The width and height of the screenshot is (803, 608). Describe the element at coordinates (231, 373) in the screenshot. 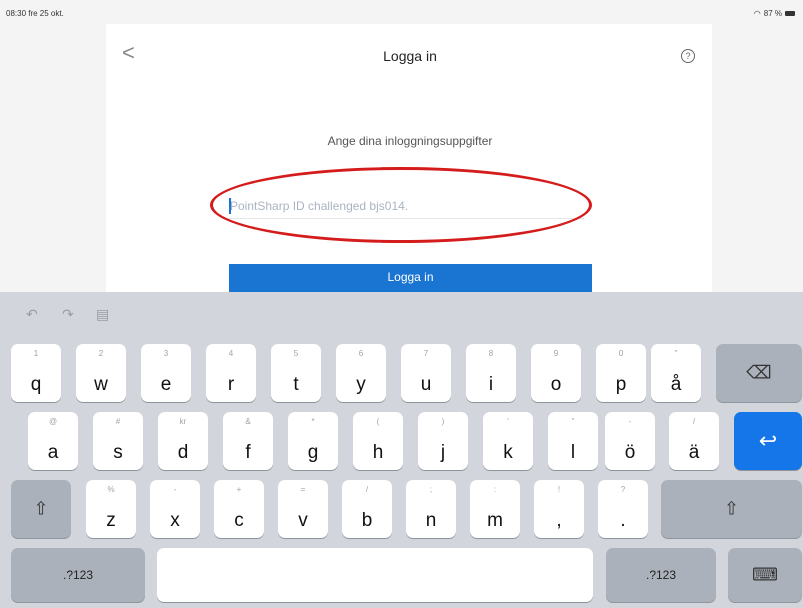

I see `key-r: 4r` at that location.